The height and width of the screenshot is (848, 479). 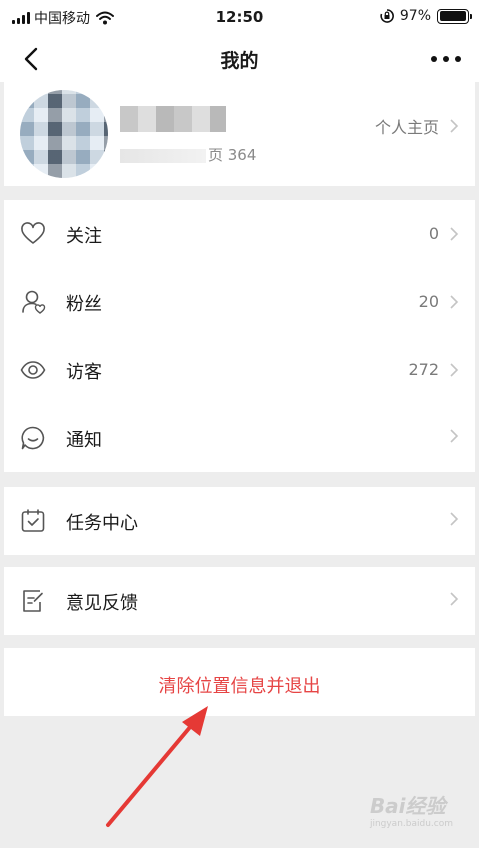 I want to click on personal-homepage-link: 个人主页, so click(x=417, y=126).